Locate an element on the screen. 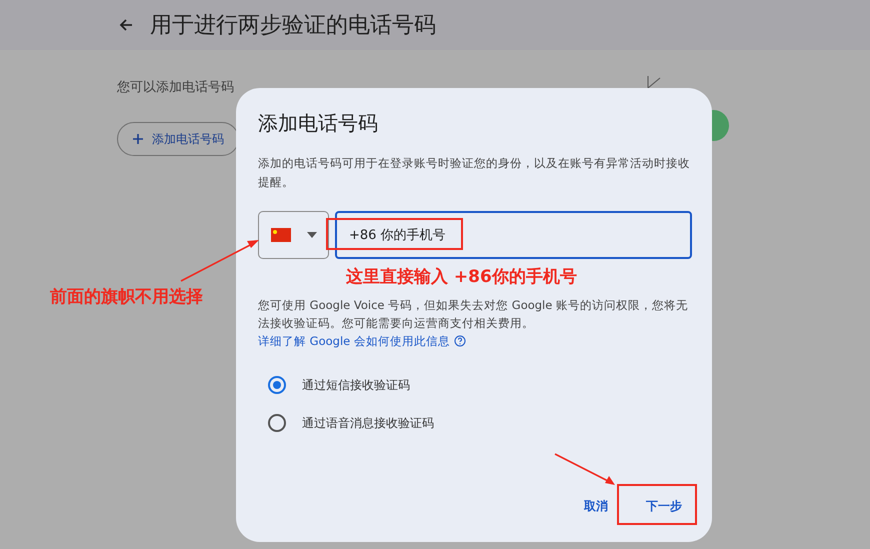  option-label: 通过短信接收验证码 is located at coordinates (356, 385).